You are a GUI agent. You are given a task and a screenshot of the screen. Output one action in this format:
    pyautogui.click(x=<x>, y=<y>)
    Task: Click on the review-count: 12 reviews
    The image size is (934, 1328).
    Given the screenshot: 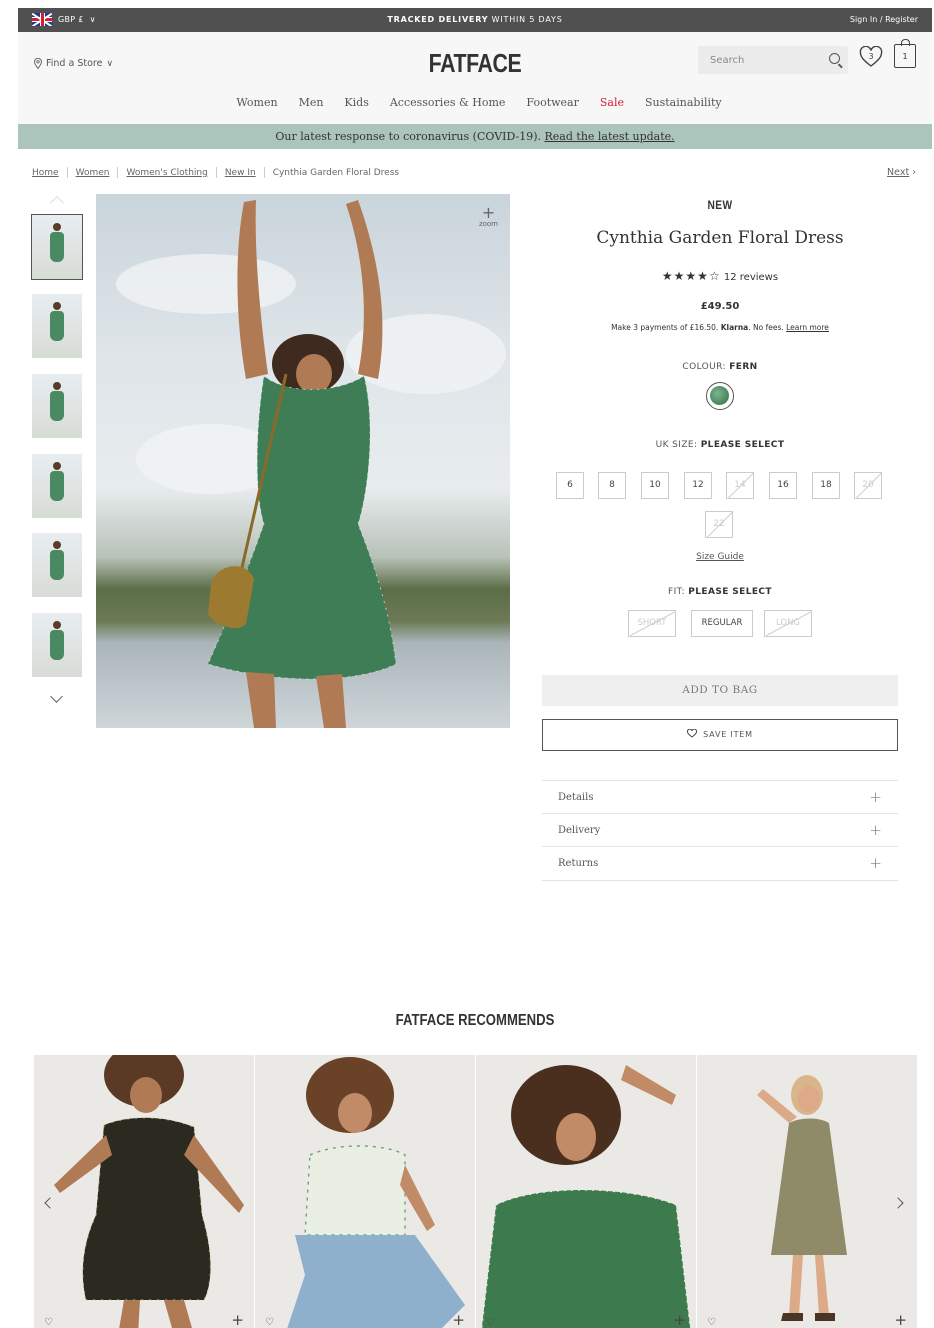 What is the action you would take?
    pyautogui.click(x=751, y=277)
    